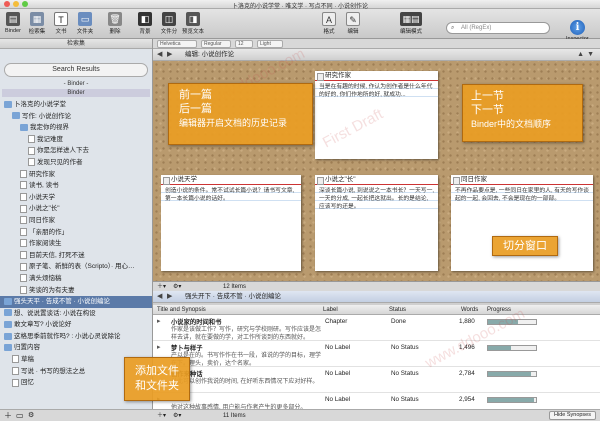 The height and width of the screenshot is (421, 600). I want to click on binder-item: 研究作家, so click(76, 175).